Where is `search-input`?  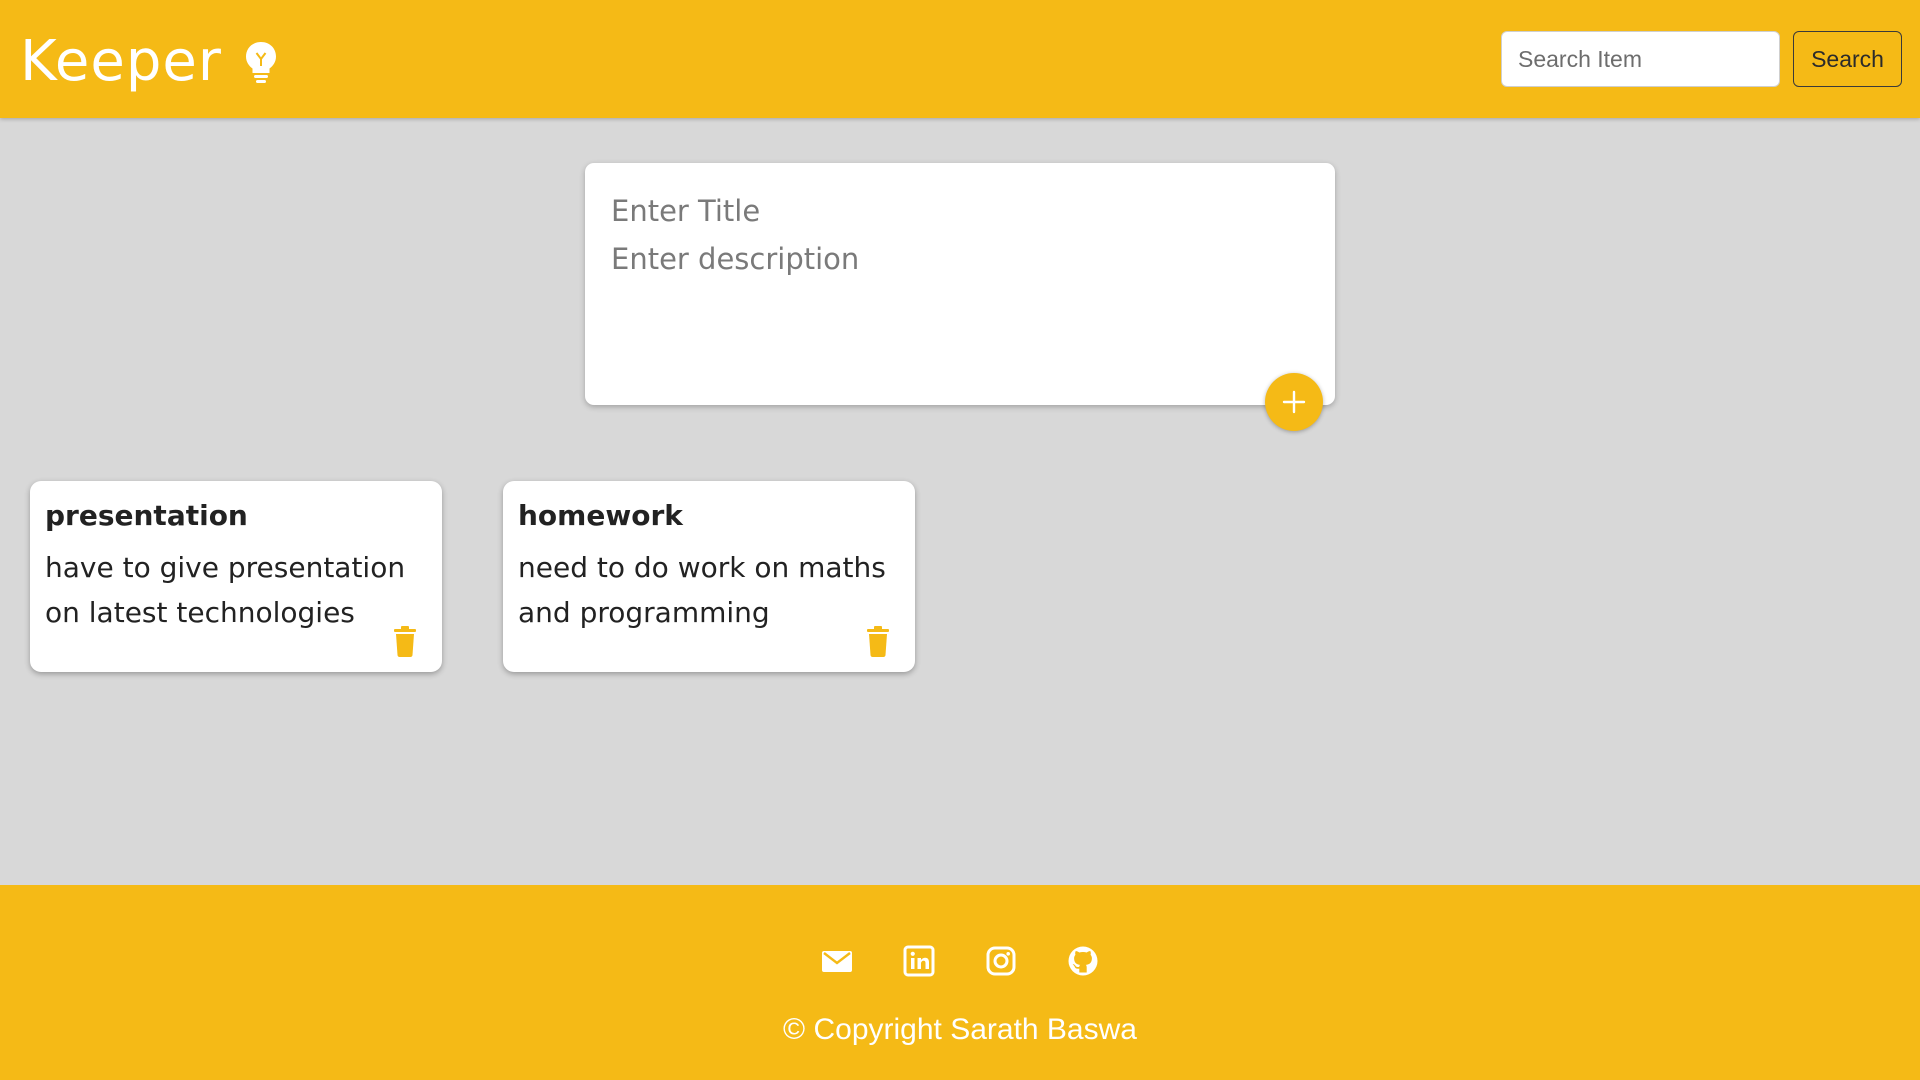 search-input is located at coordinates (1640, 59).